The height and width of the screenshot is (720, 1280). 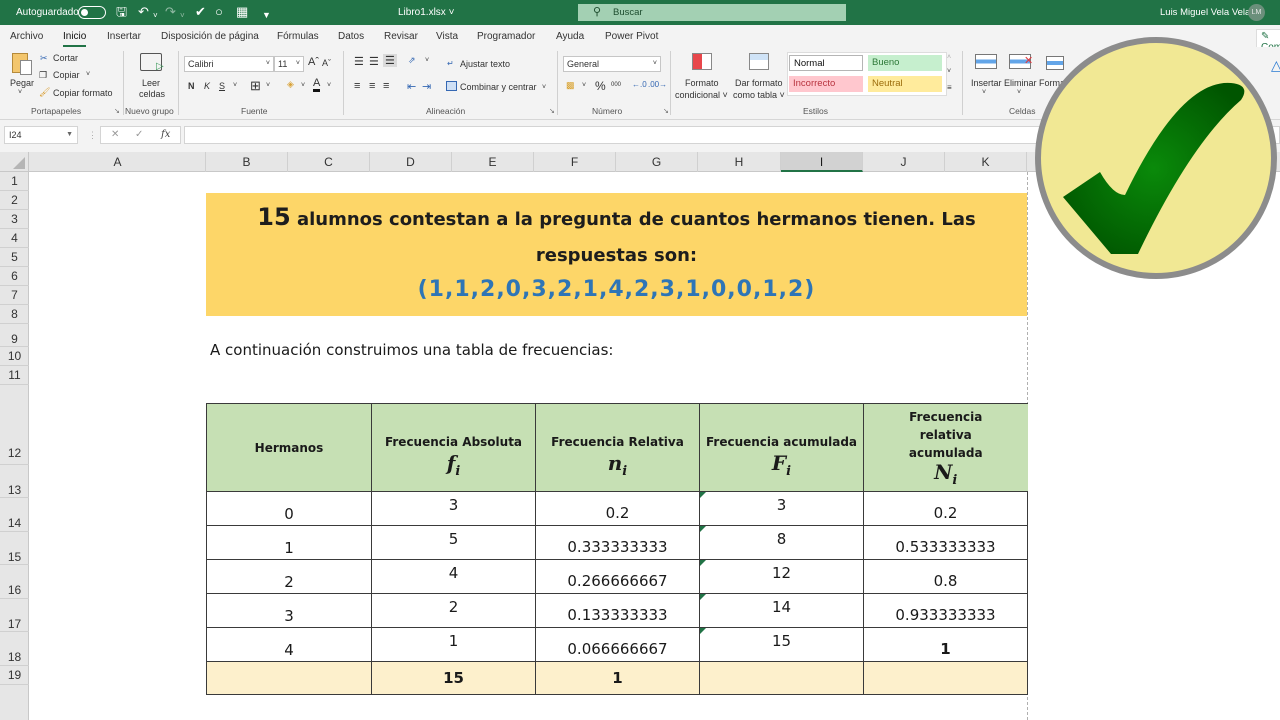 I want to click on cell-hermanos: 1, so click(x=289, y=542).